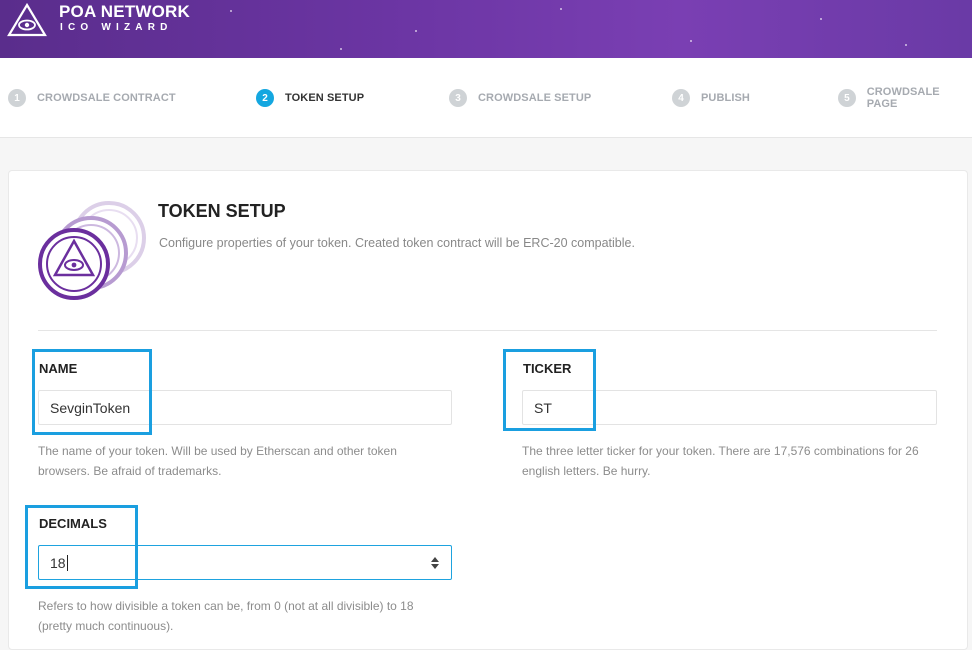  I want to click on number-spinner-icon, so click(435, 563).